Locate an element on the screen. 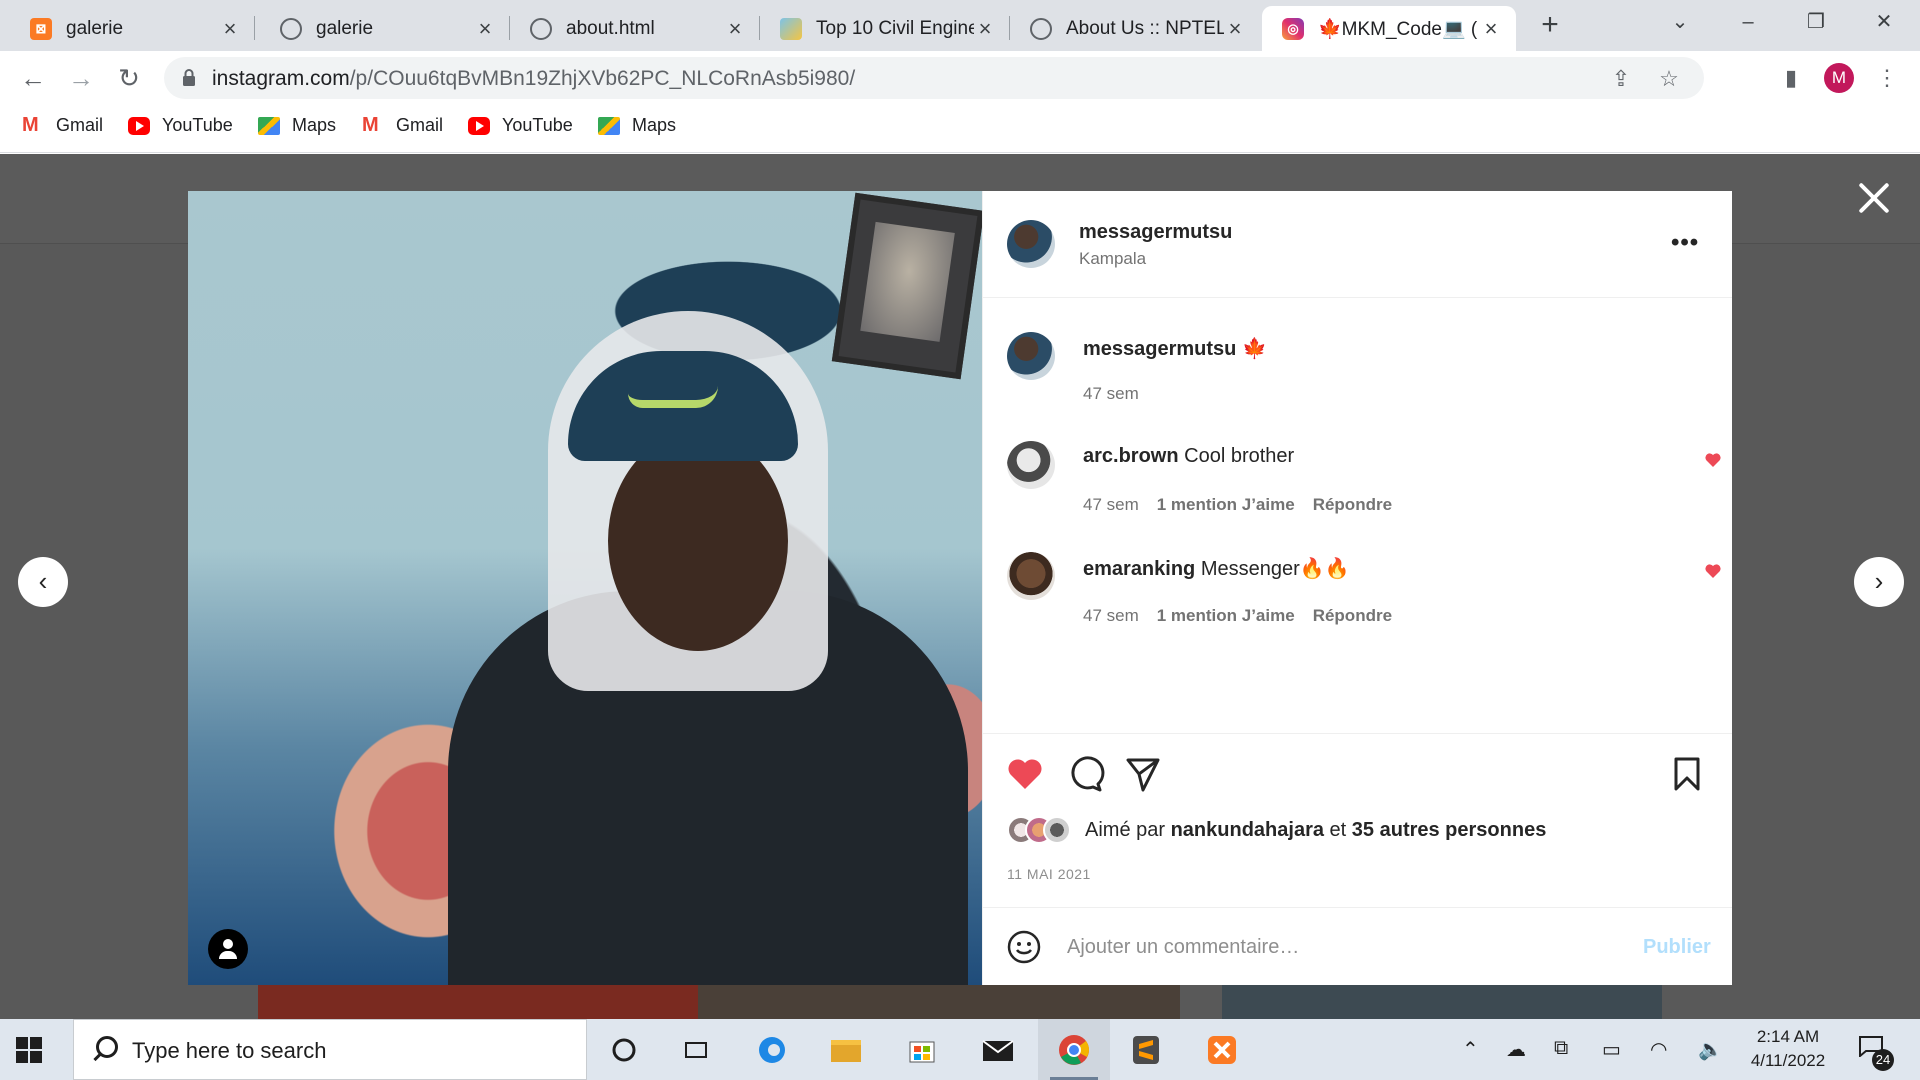 The height and width of the screenshot is (1080, 1920). close-modal-icon is located at coordinates (1874, 198).